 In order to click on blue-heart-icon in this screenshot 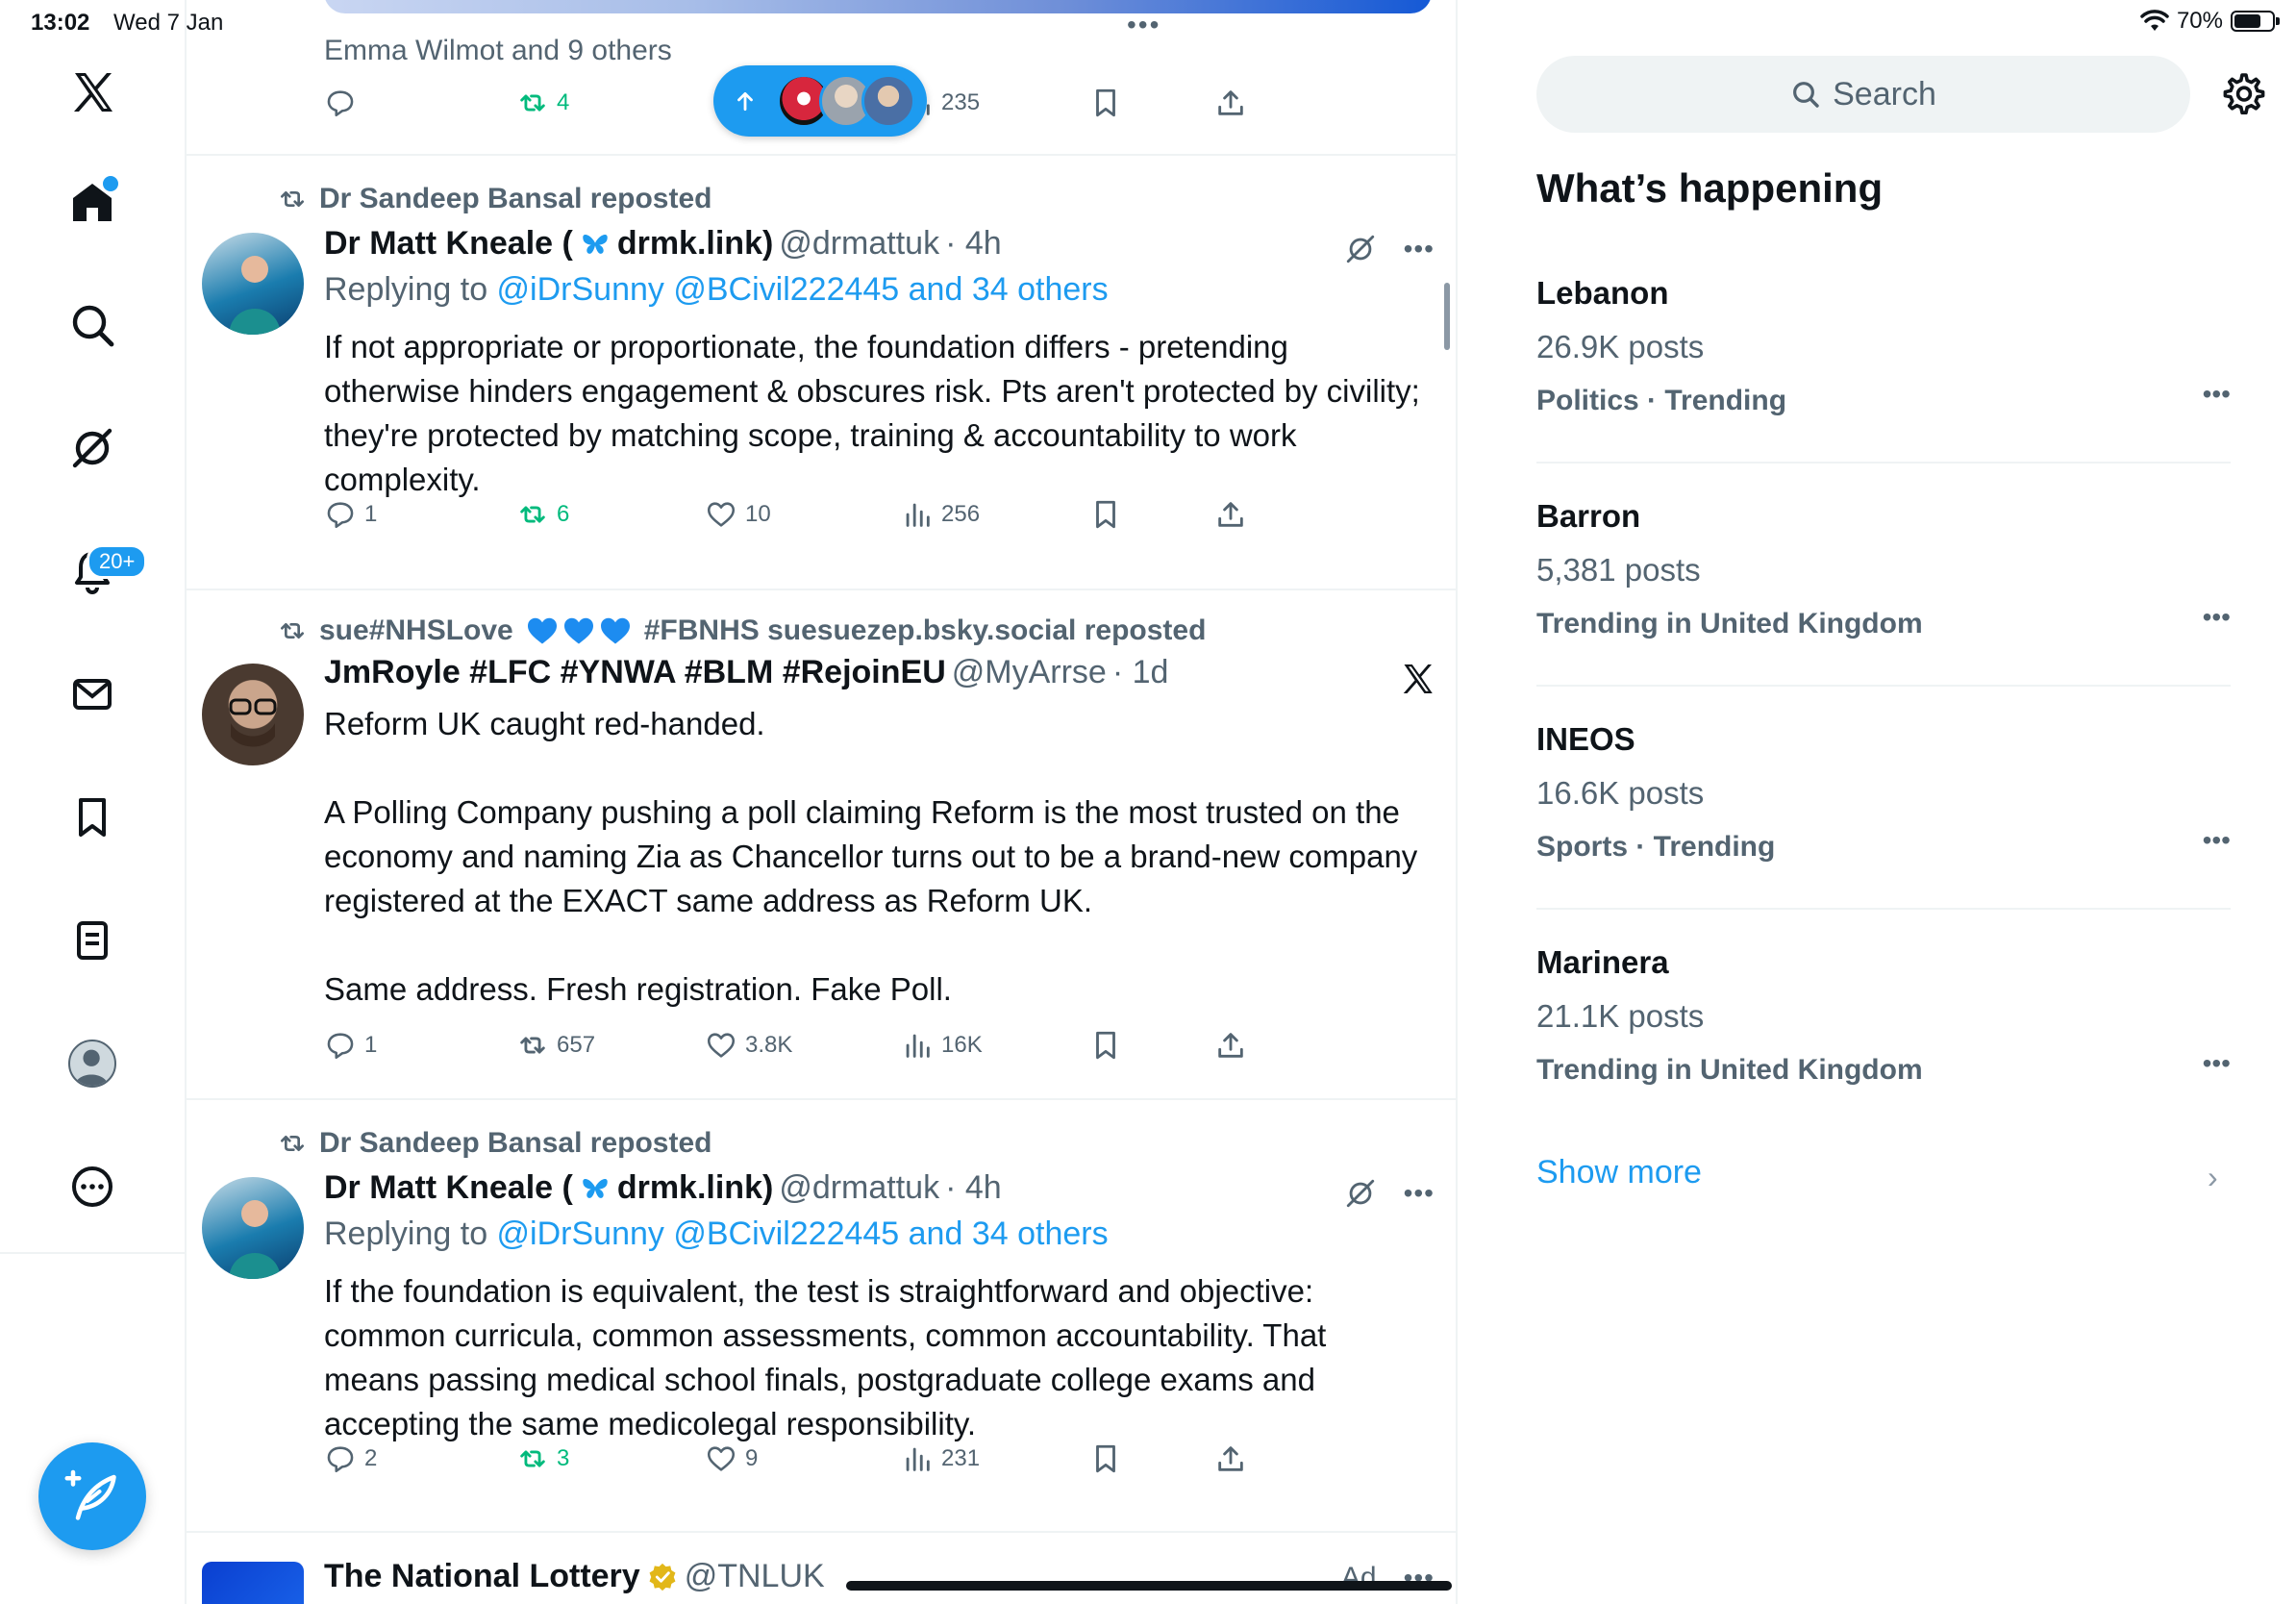, I will do `click(542, 630)`.